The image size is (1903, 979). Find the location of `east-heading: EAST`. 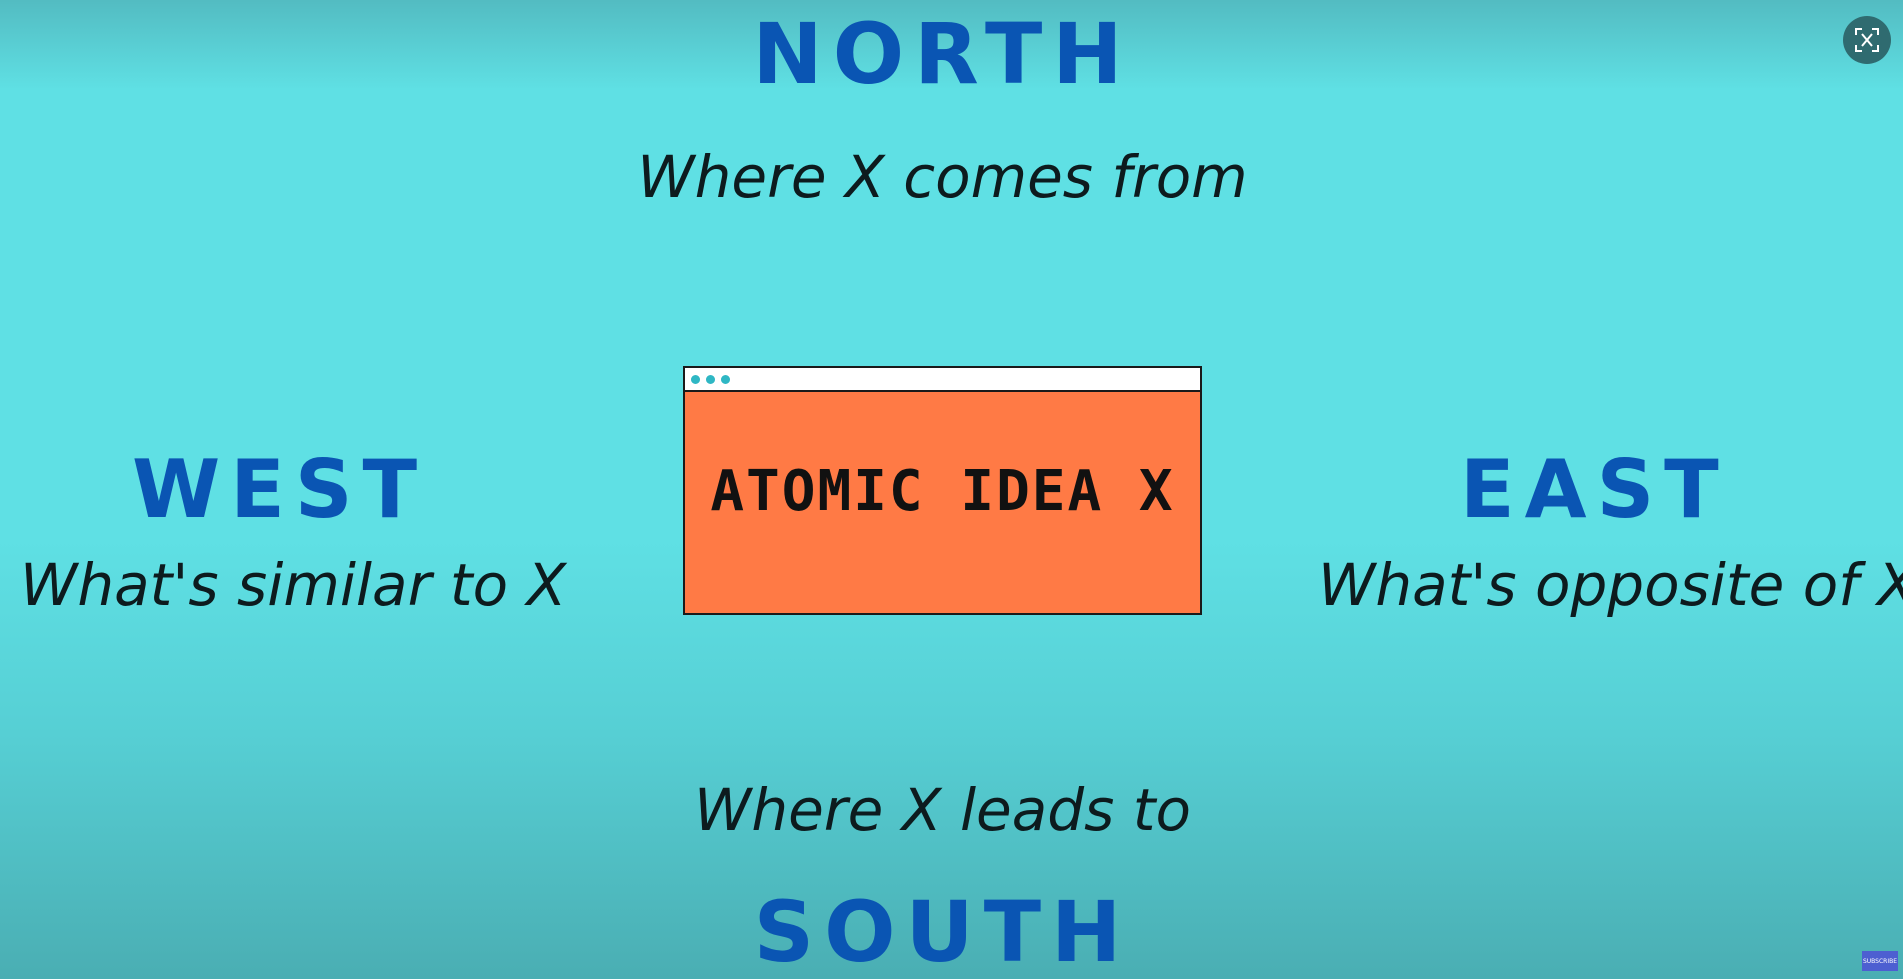

east-heading: EAST is located at coordinates (1594, 489).